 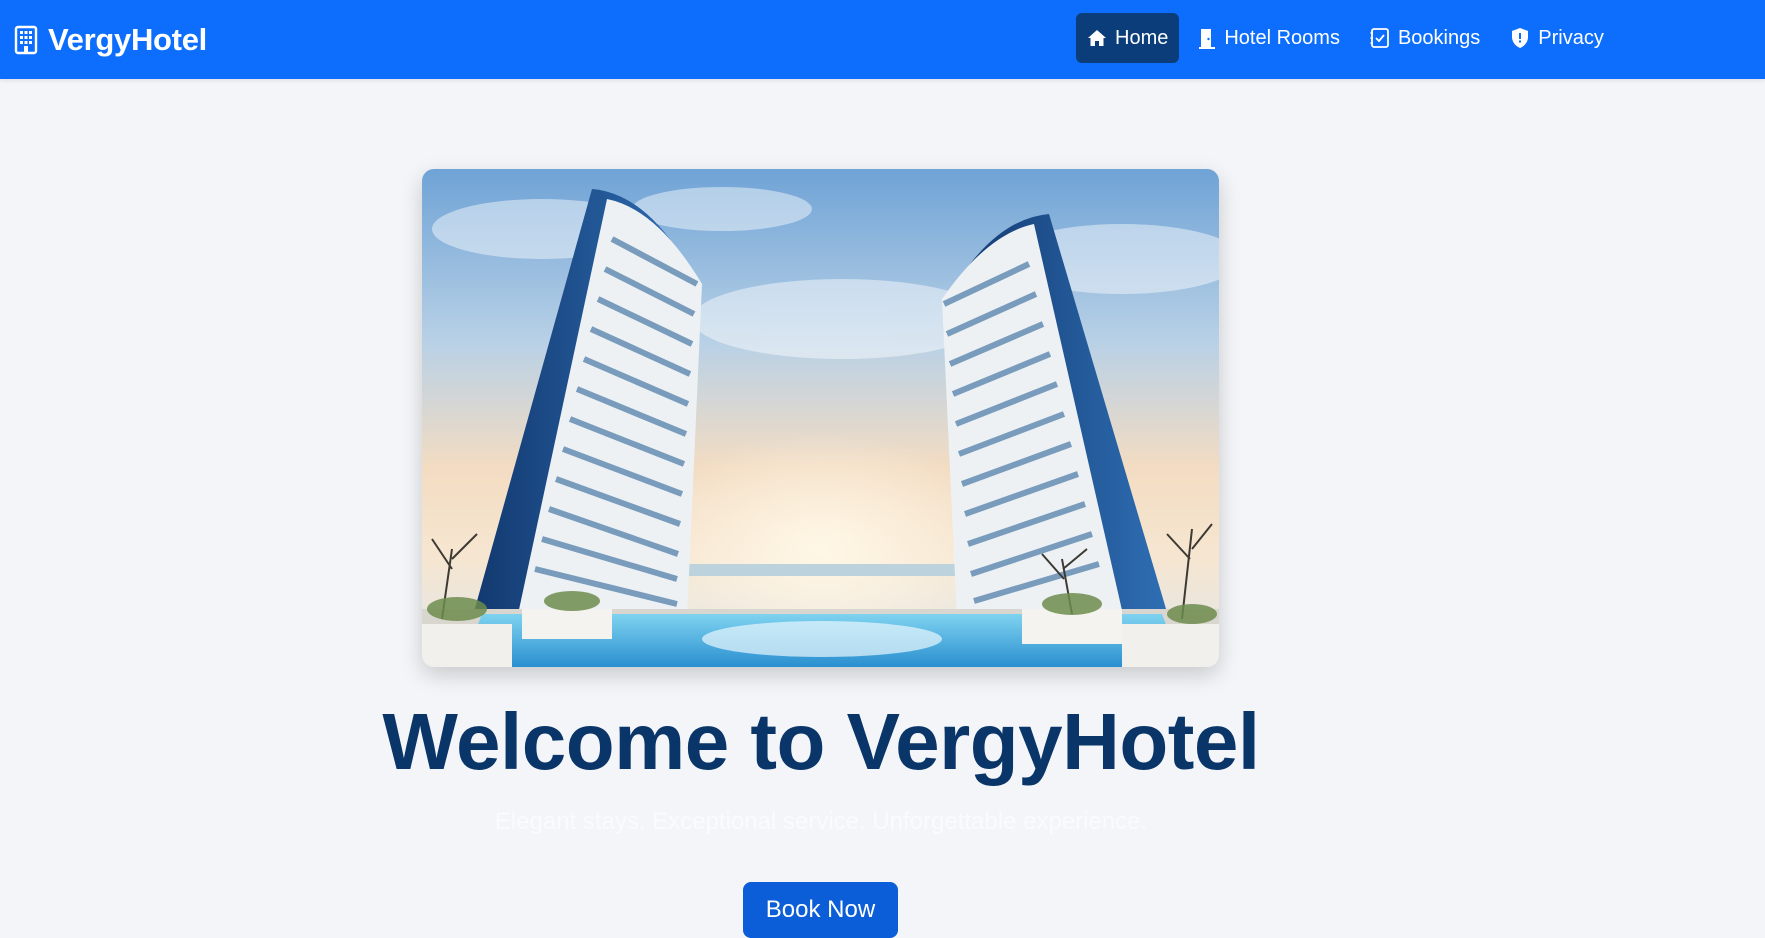 I want to click on main-nav: Home Hotel Rooms Bookings Privacy, so click(x=1345, y=38).